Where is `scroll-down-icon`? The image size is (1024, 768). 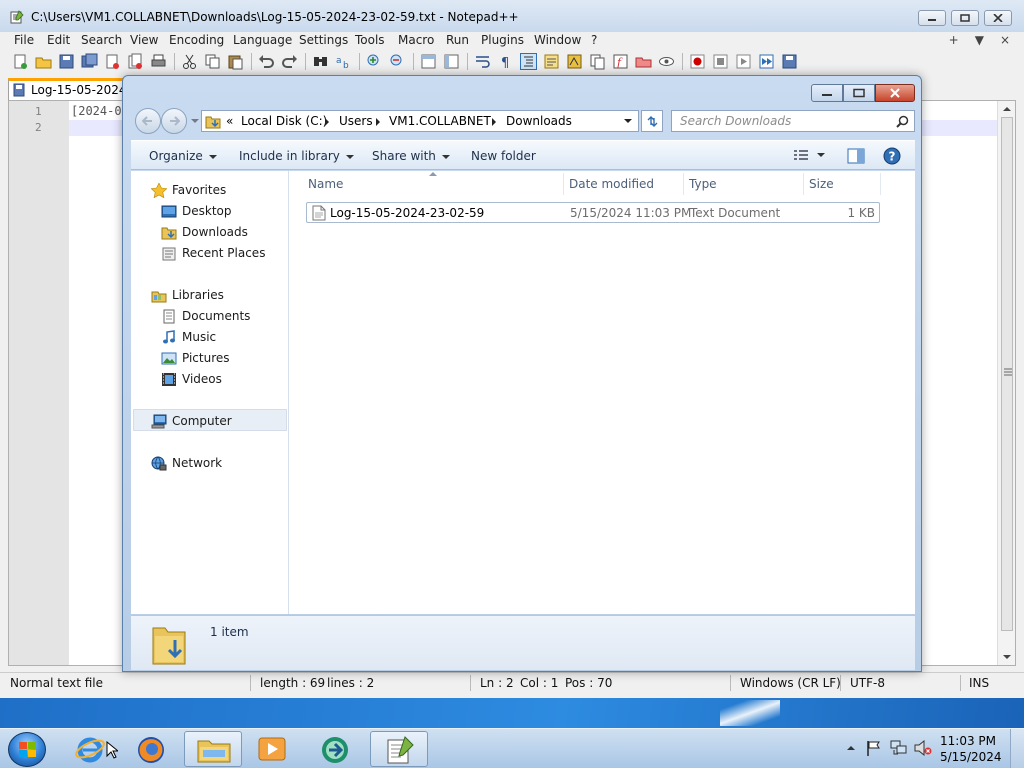 scroll-down-icon is located at coordinates (1007, 657).